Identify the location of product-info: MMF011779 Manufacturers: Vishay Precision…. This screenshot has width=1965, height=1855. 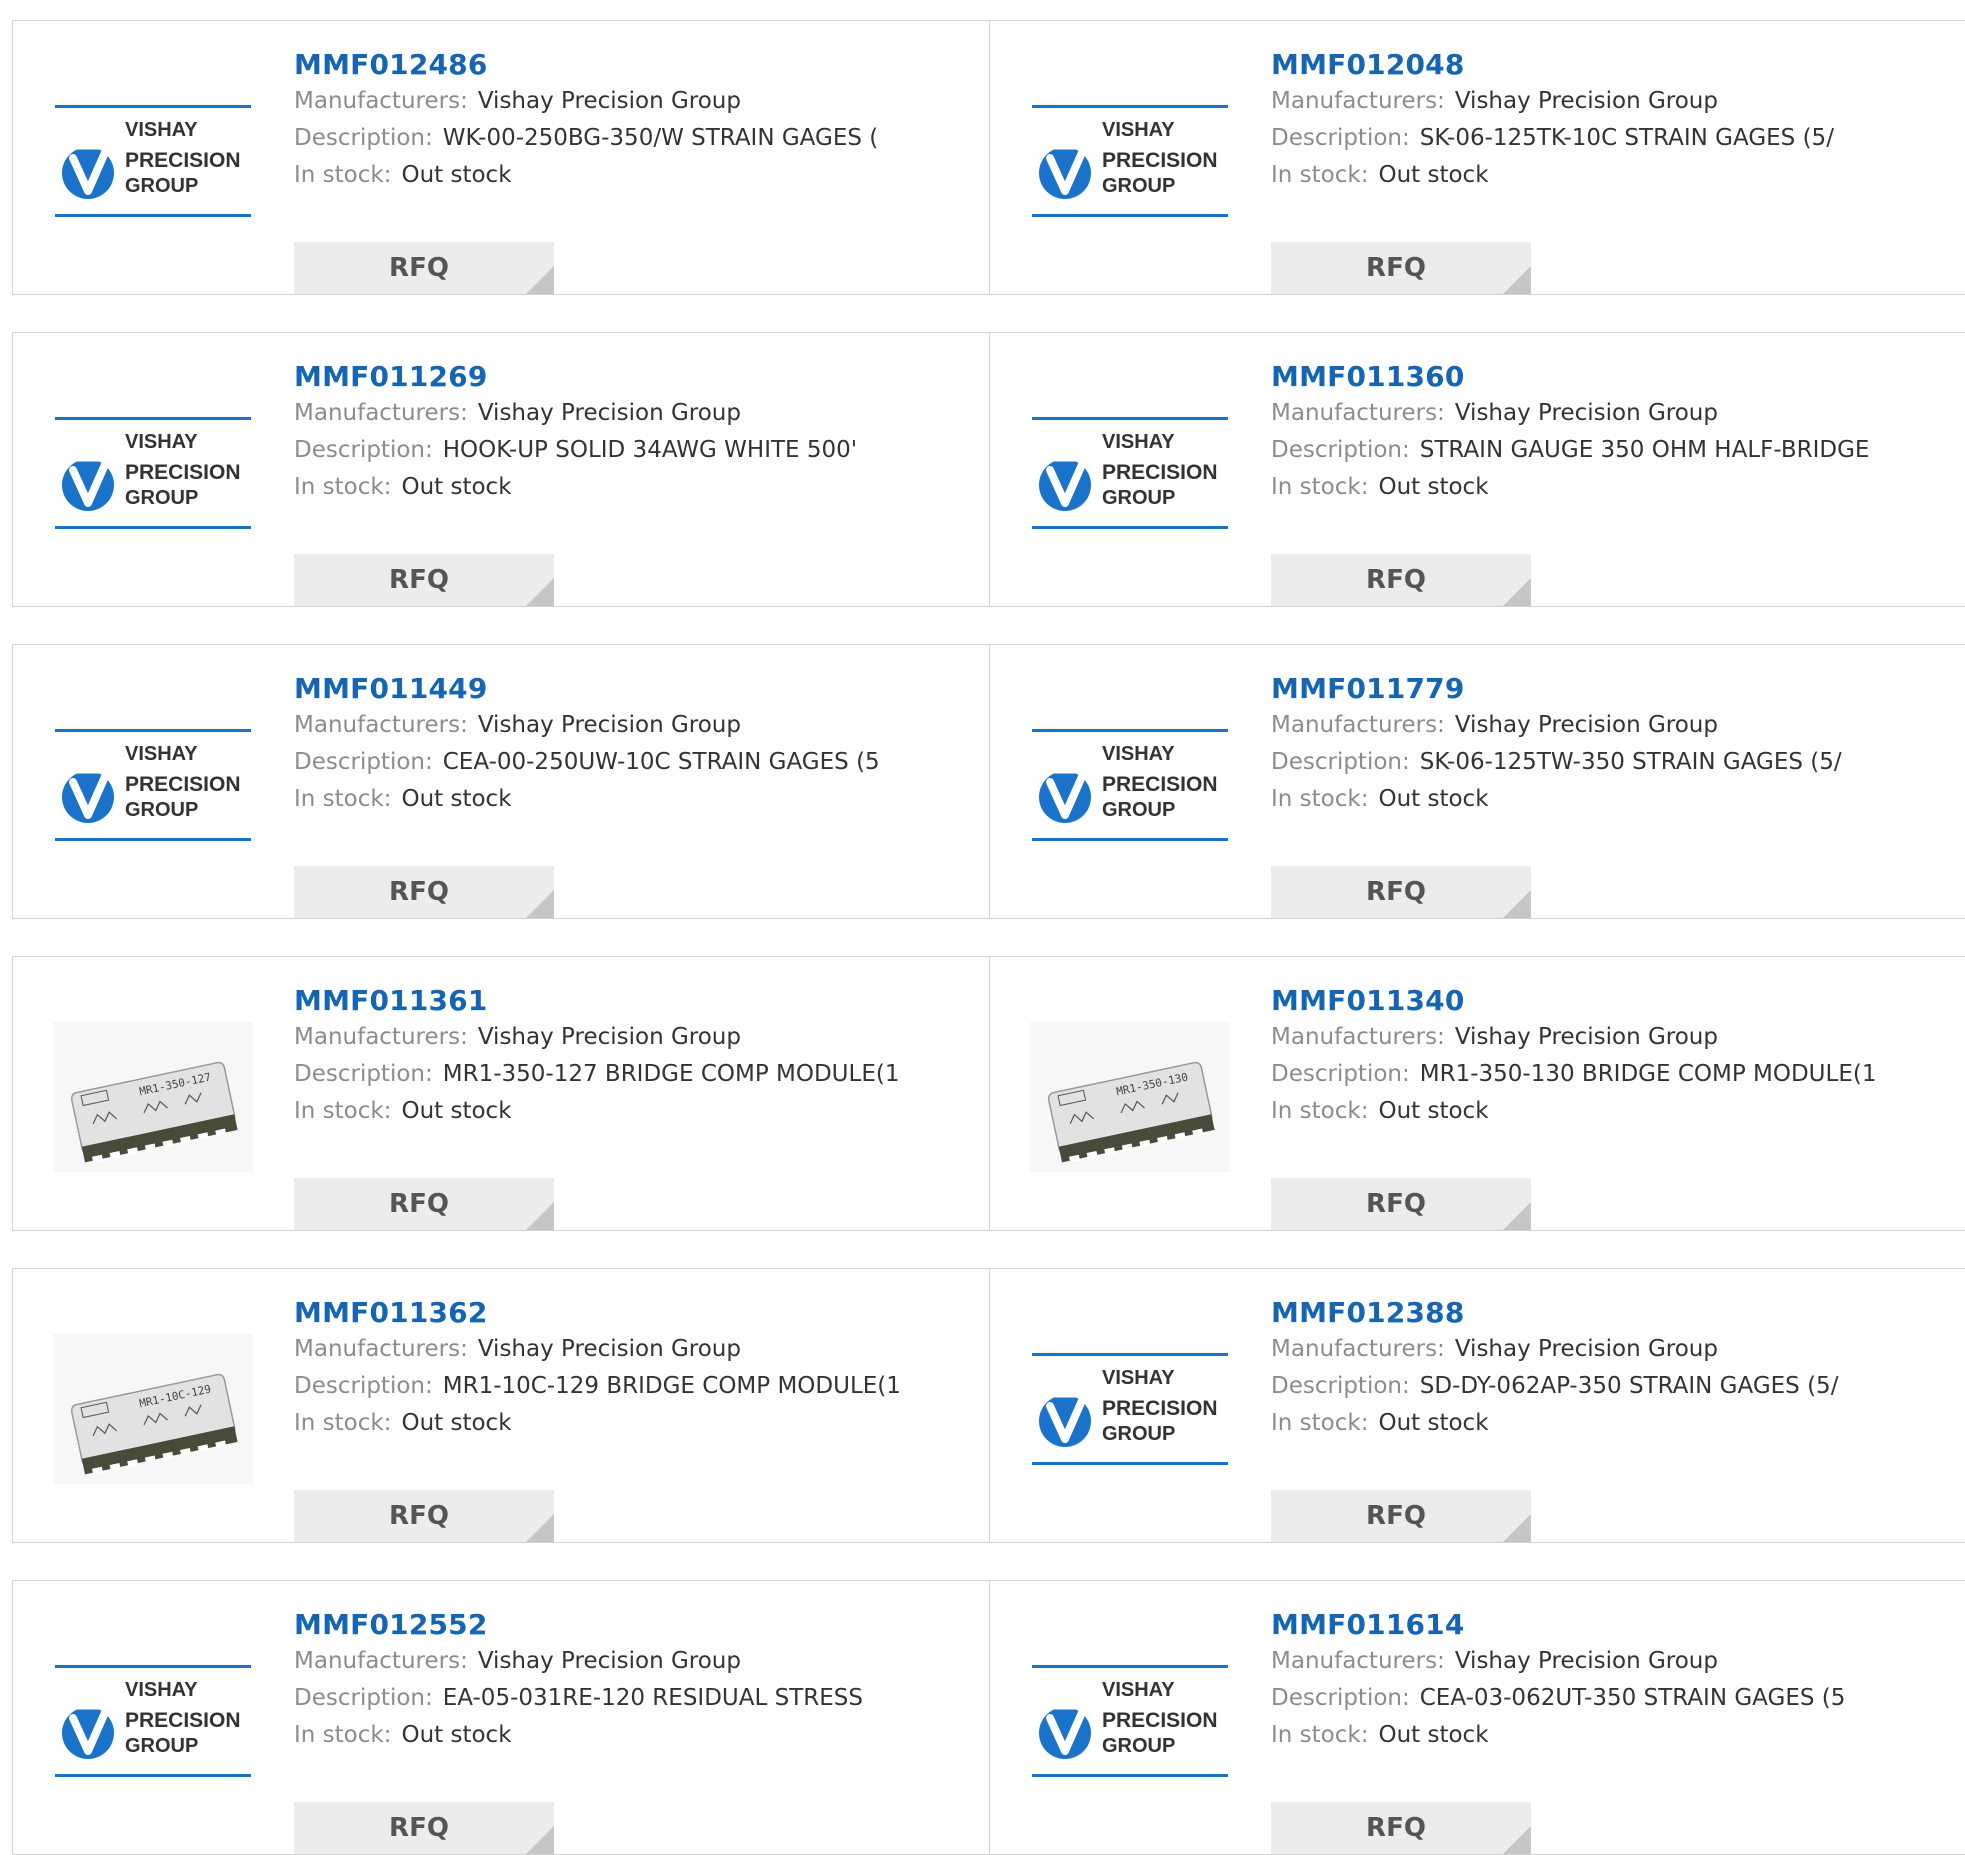
(1613, 794).